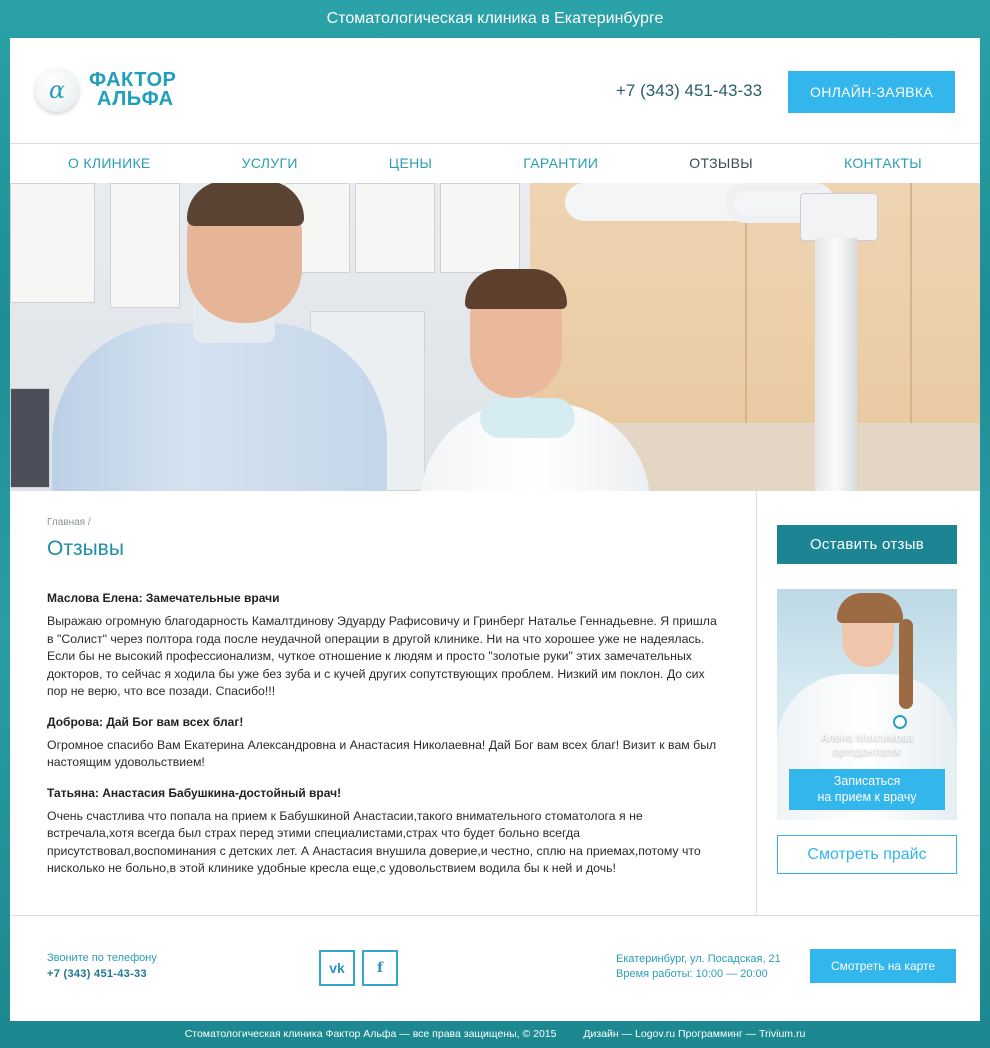  Describe the element at coordinates (867, 854) in the screenshot. I see `view-price-button: Смотреть прайс` at that location.